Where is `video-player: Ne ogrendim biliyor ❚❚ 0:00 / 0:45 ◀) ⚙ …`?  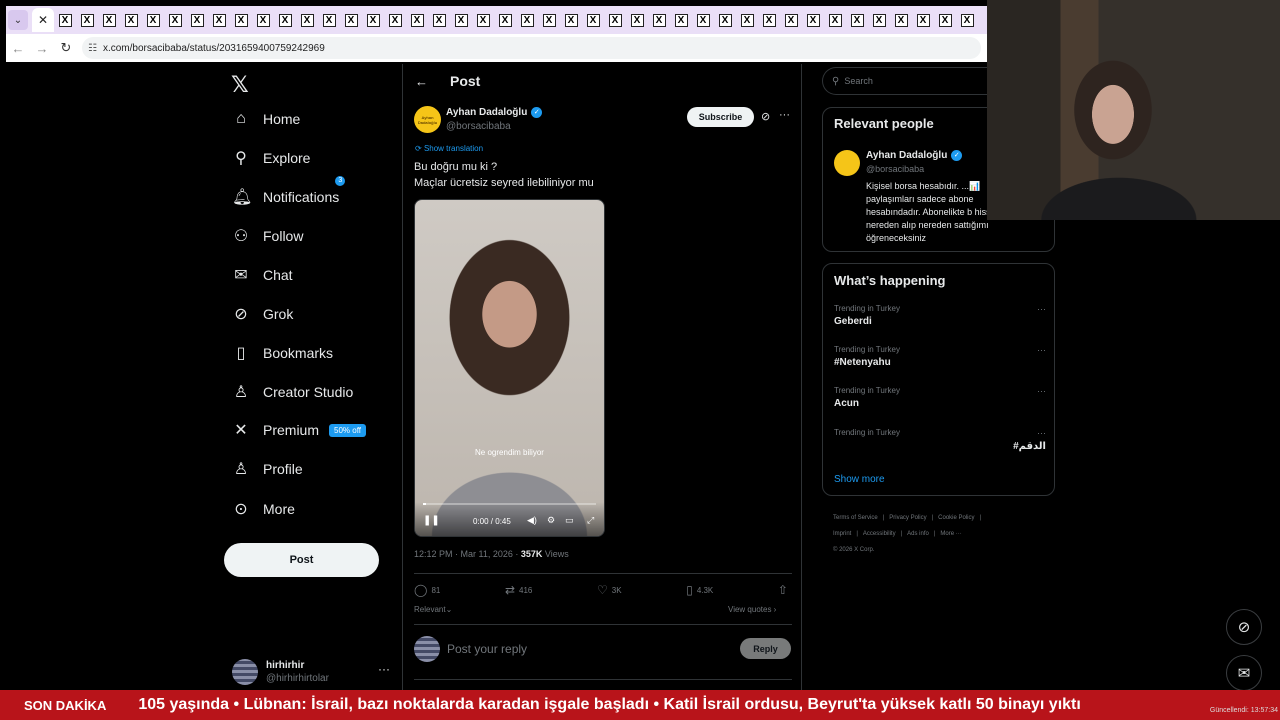
video-player: Ne ogrendim biliyor ❚❚ 0:00 / 0:45 ◀) ⚙ … is located at coordinates (509, 368).